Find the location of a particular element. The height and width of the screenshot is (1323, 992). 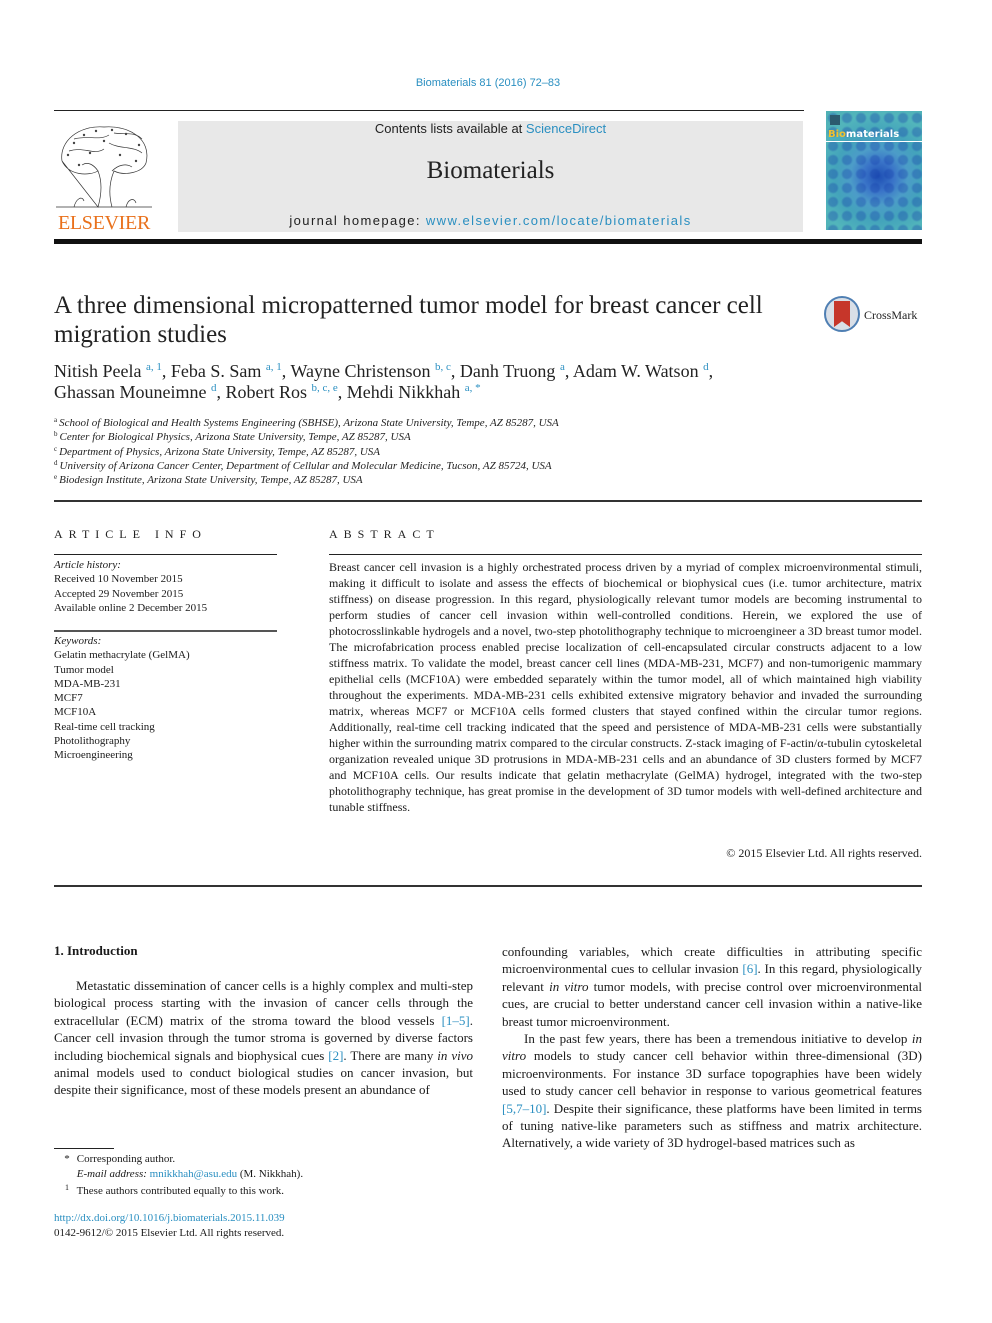

history-online: Available online 2 December 2015 is located at coordinates (131, 608).